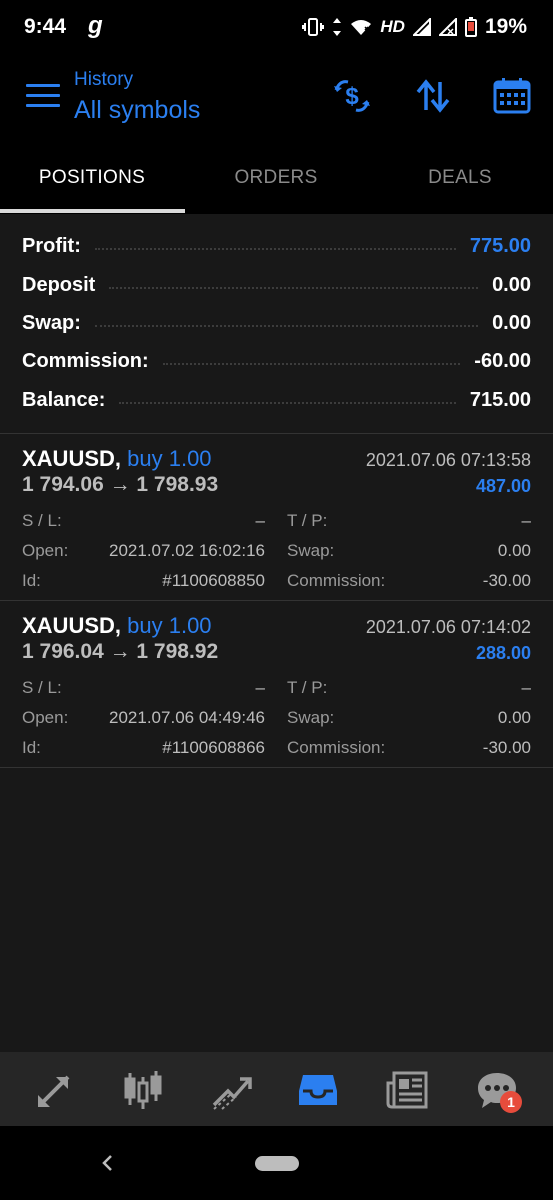 This screenshot has height=1200, width=553. What do you see at coordinates (313, 27) in the screenshot?
I see `vibrate-icon` at bounding box center [313, 27].